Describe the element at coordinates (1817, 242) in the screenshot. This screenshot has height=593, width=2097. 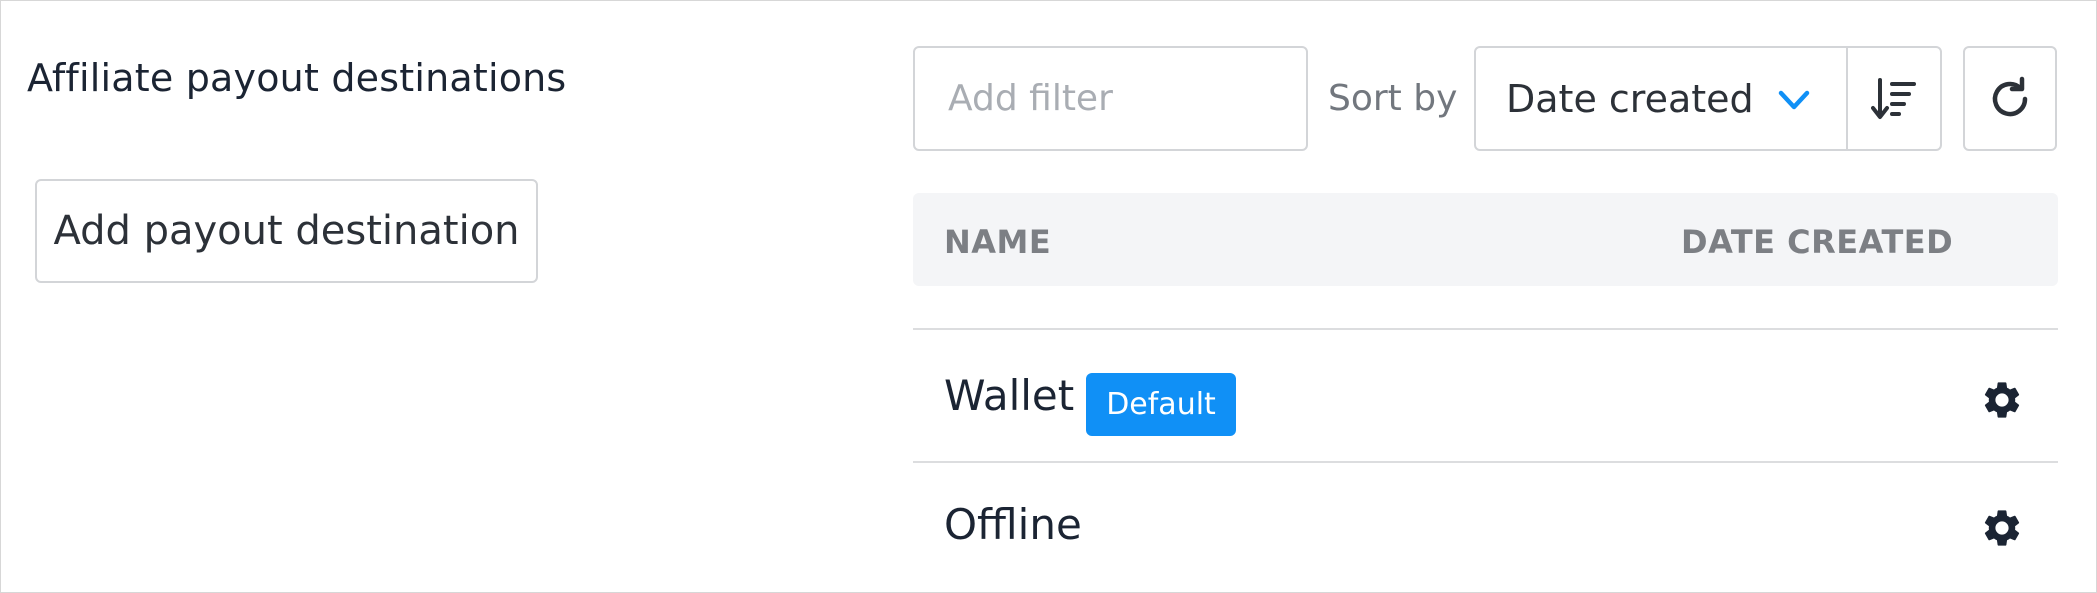
I see `column-header-date-created: DATE CREATED` at that location.